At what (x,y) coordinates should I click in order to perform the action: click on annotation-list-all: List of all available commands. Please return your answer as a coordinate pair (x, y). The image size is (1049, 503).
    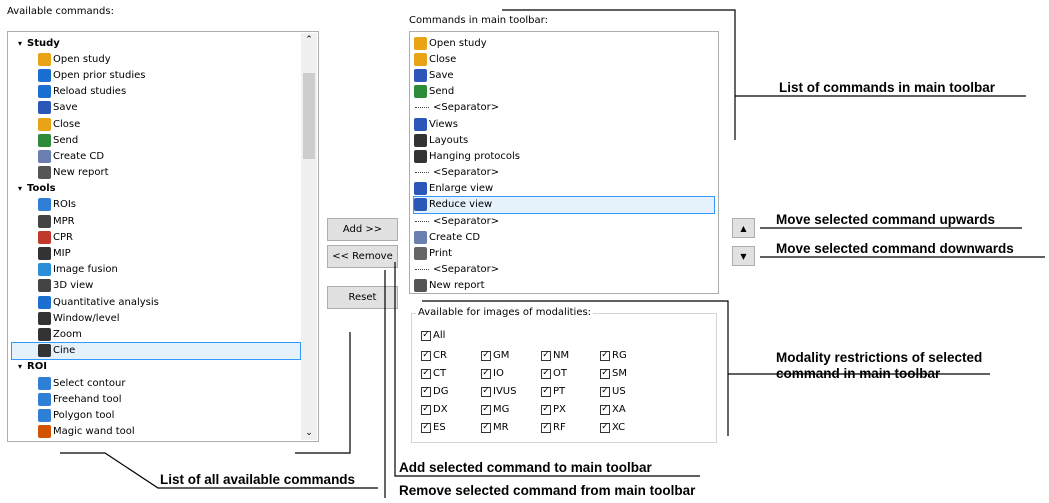
    Looking at the image, I should click on (258, 479).